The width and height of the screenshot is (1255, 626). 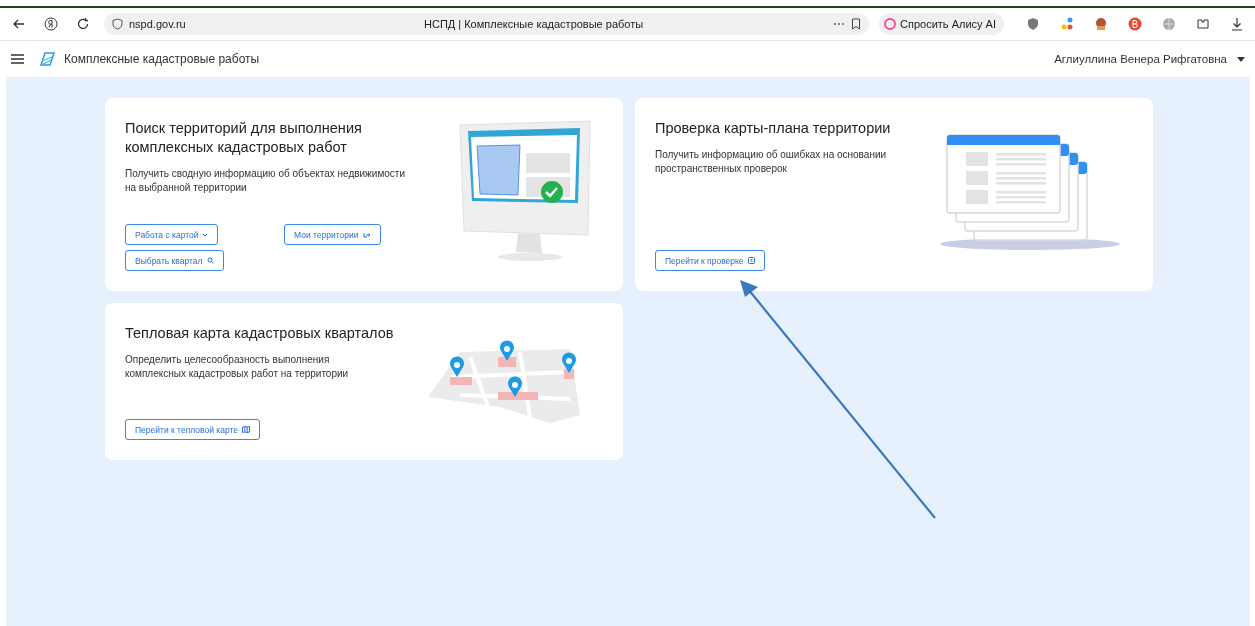 What do you see at coordinates (710, 260) in the screenshot?
I see `action-button: Перейти к проверке` at bounding box center [710, 260].